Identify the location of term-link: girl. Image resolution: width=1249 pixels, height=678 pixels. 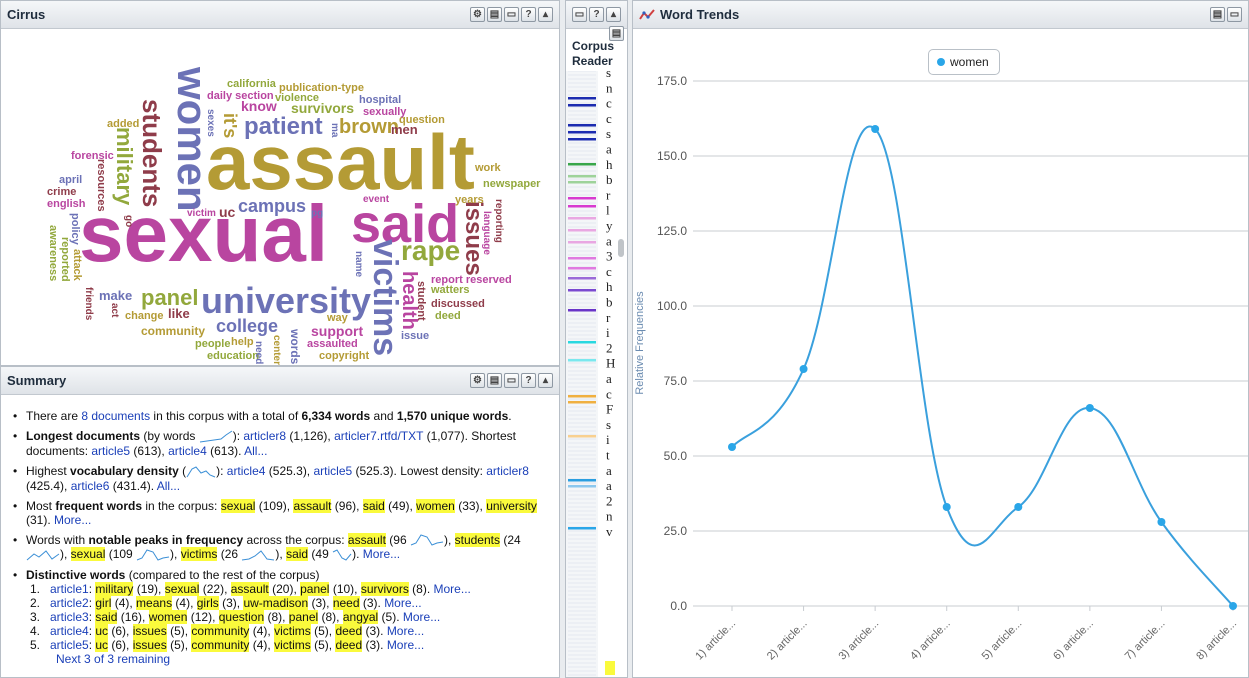
(103, 603).